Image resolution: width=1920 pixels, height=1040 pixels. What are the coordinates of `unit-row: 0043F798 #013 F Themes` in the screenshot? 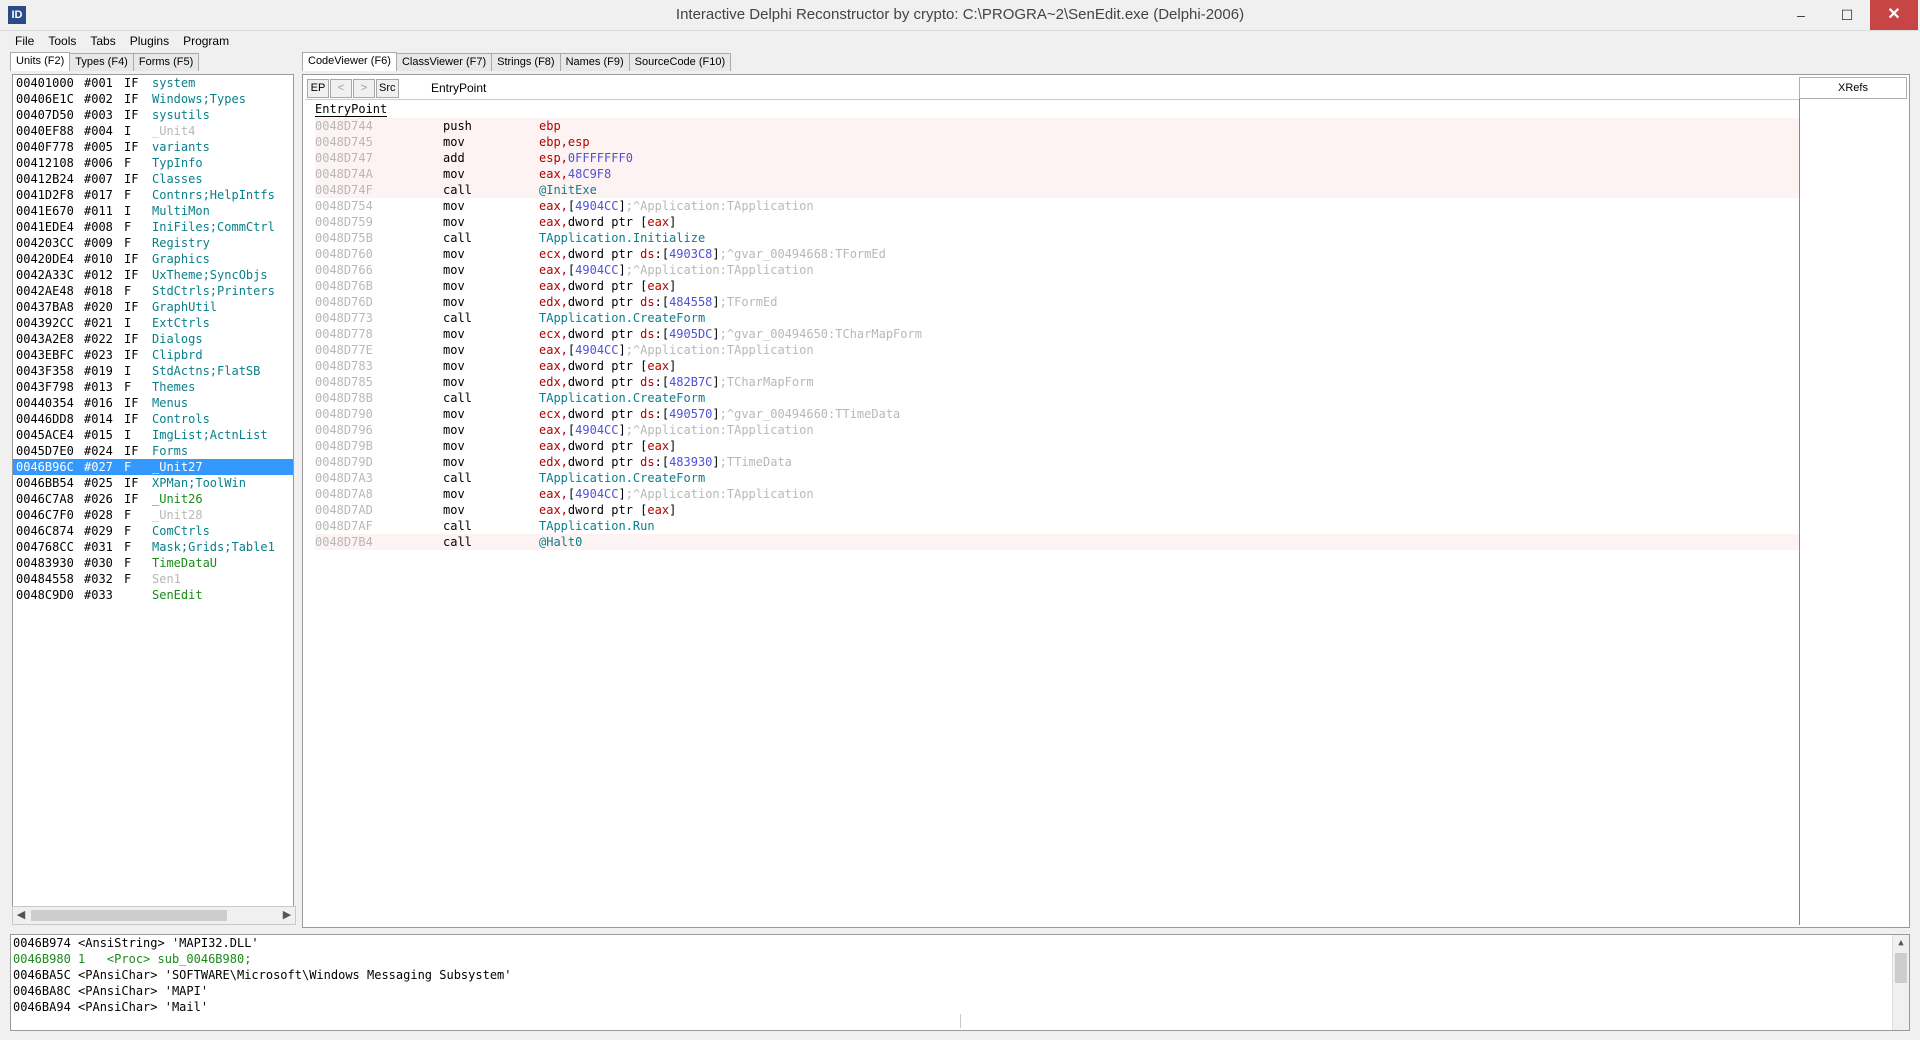 It's located at (153, 387).